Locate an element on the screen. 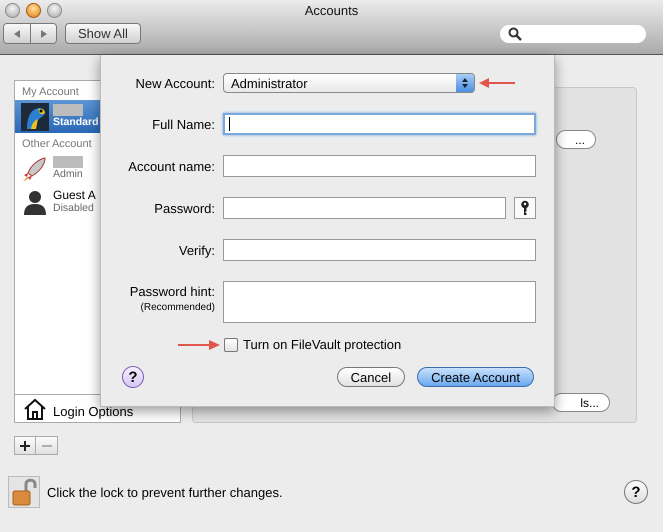 Image resolution: width=663 pixels, height=532 pixels. add-button is located at coordinates (25, 445).